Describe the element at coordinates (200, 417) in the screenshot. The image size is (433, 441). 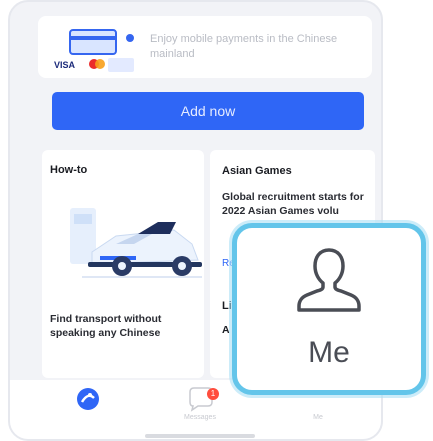
I see `messages-label: Messages` at that location.